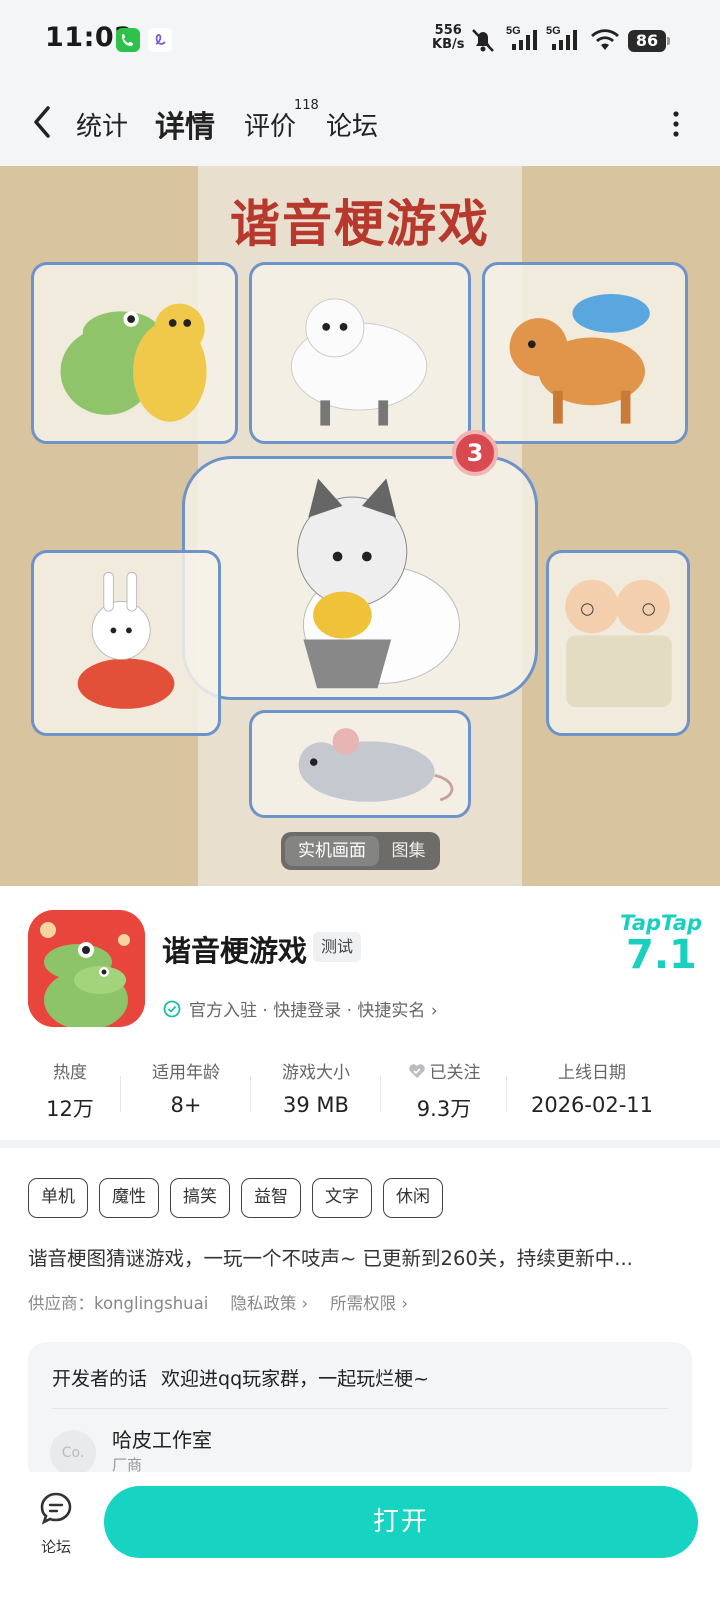 This screenshot has height=1602, width=720. I want to click on open-button: 打开, so click(401, 1522).